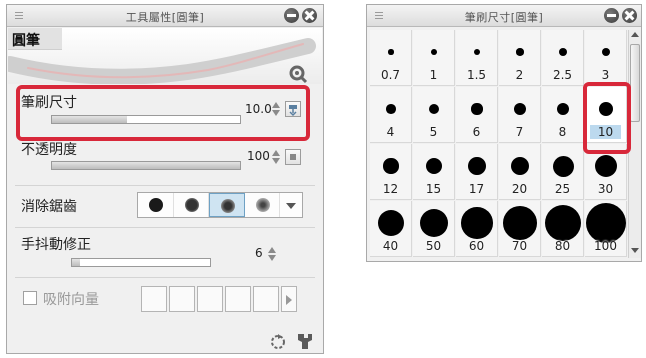  What do you see at coordinates (433, 132) in the screenshot?
I see `brush-size-label: 5` at bounding box center [433, 132].